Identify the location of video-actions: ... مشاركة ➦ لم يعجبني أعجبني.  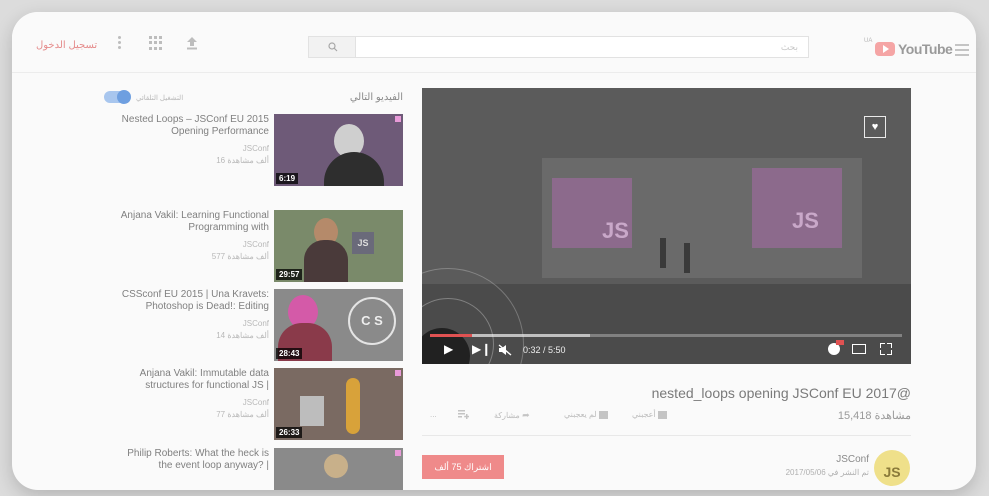
(580, 416).